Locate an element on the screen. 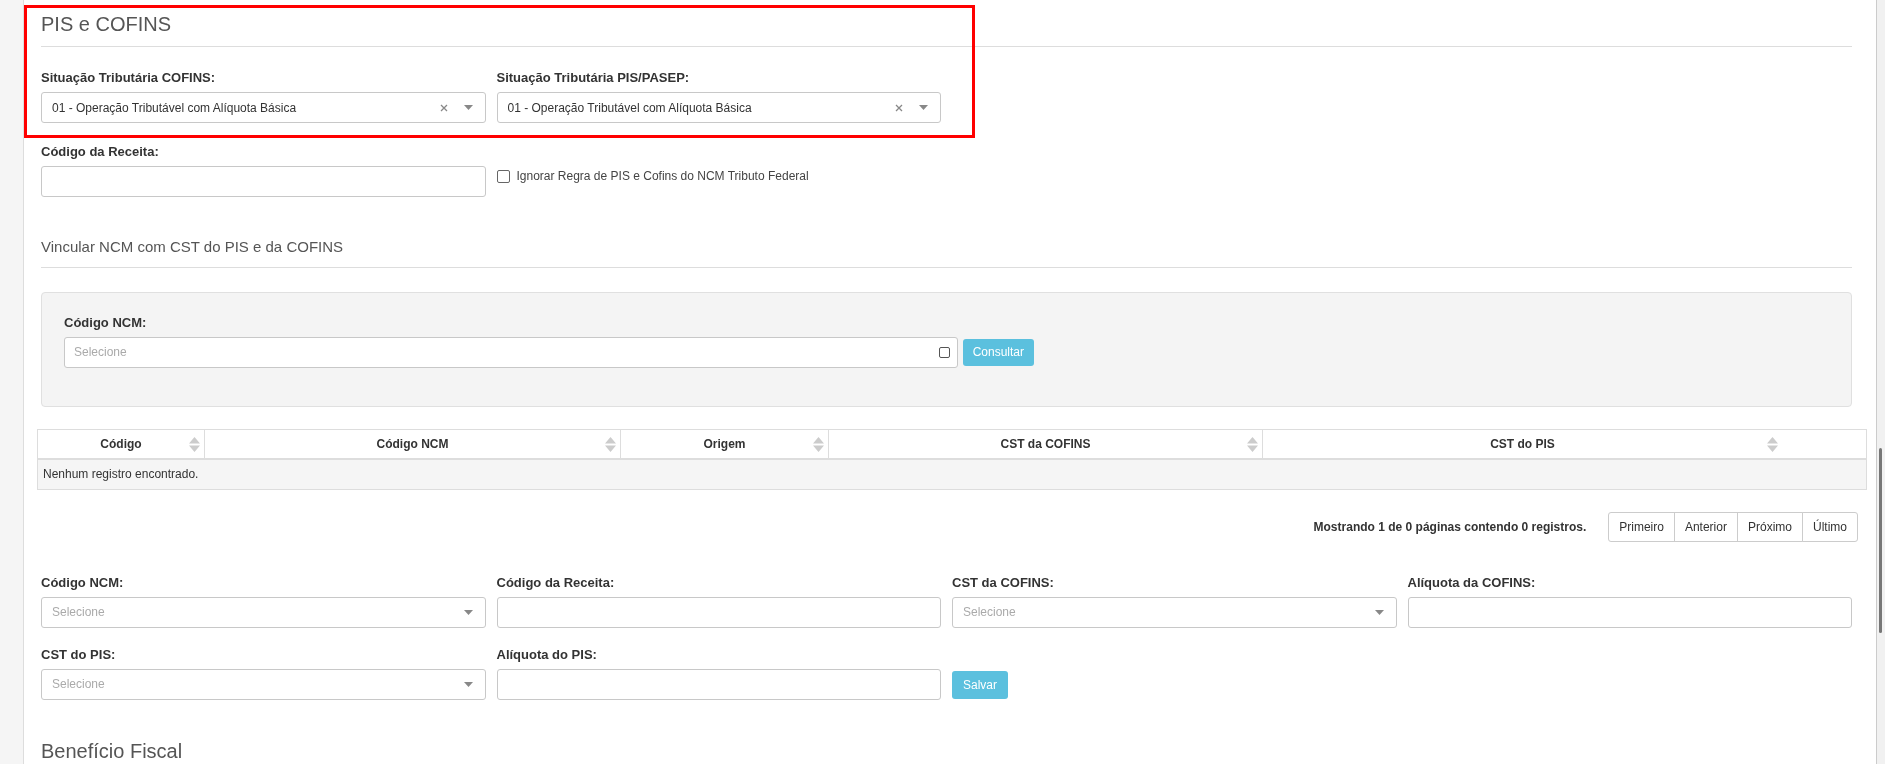  empty-message: Nenhum registro encontrado. is located at coordinates (121, 474).